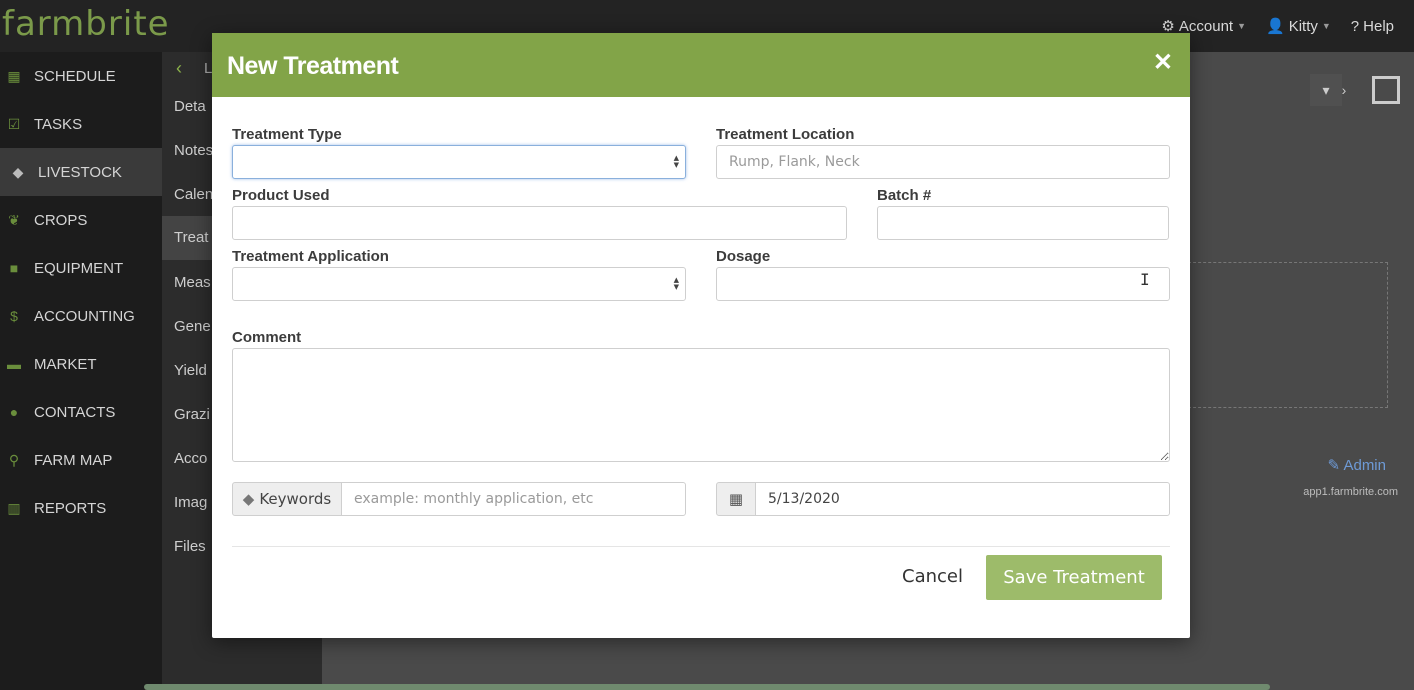 The width and height of the screenshot is (1414, 690). I want to click on date-addon: ▦, so click(736, 499).